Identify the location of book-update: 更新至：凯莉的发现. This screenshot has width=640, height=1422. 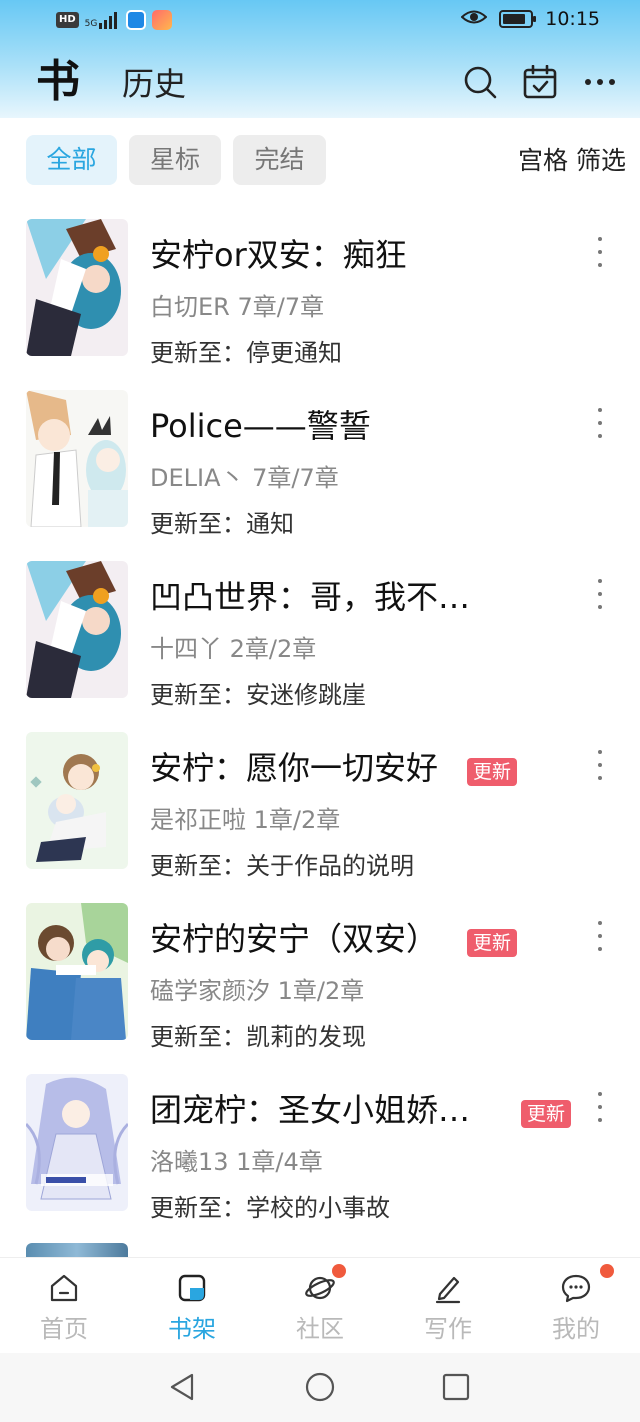
(258, 1037).